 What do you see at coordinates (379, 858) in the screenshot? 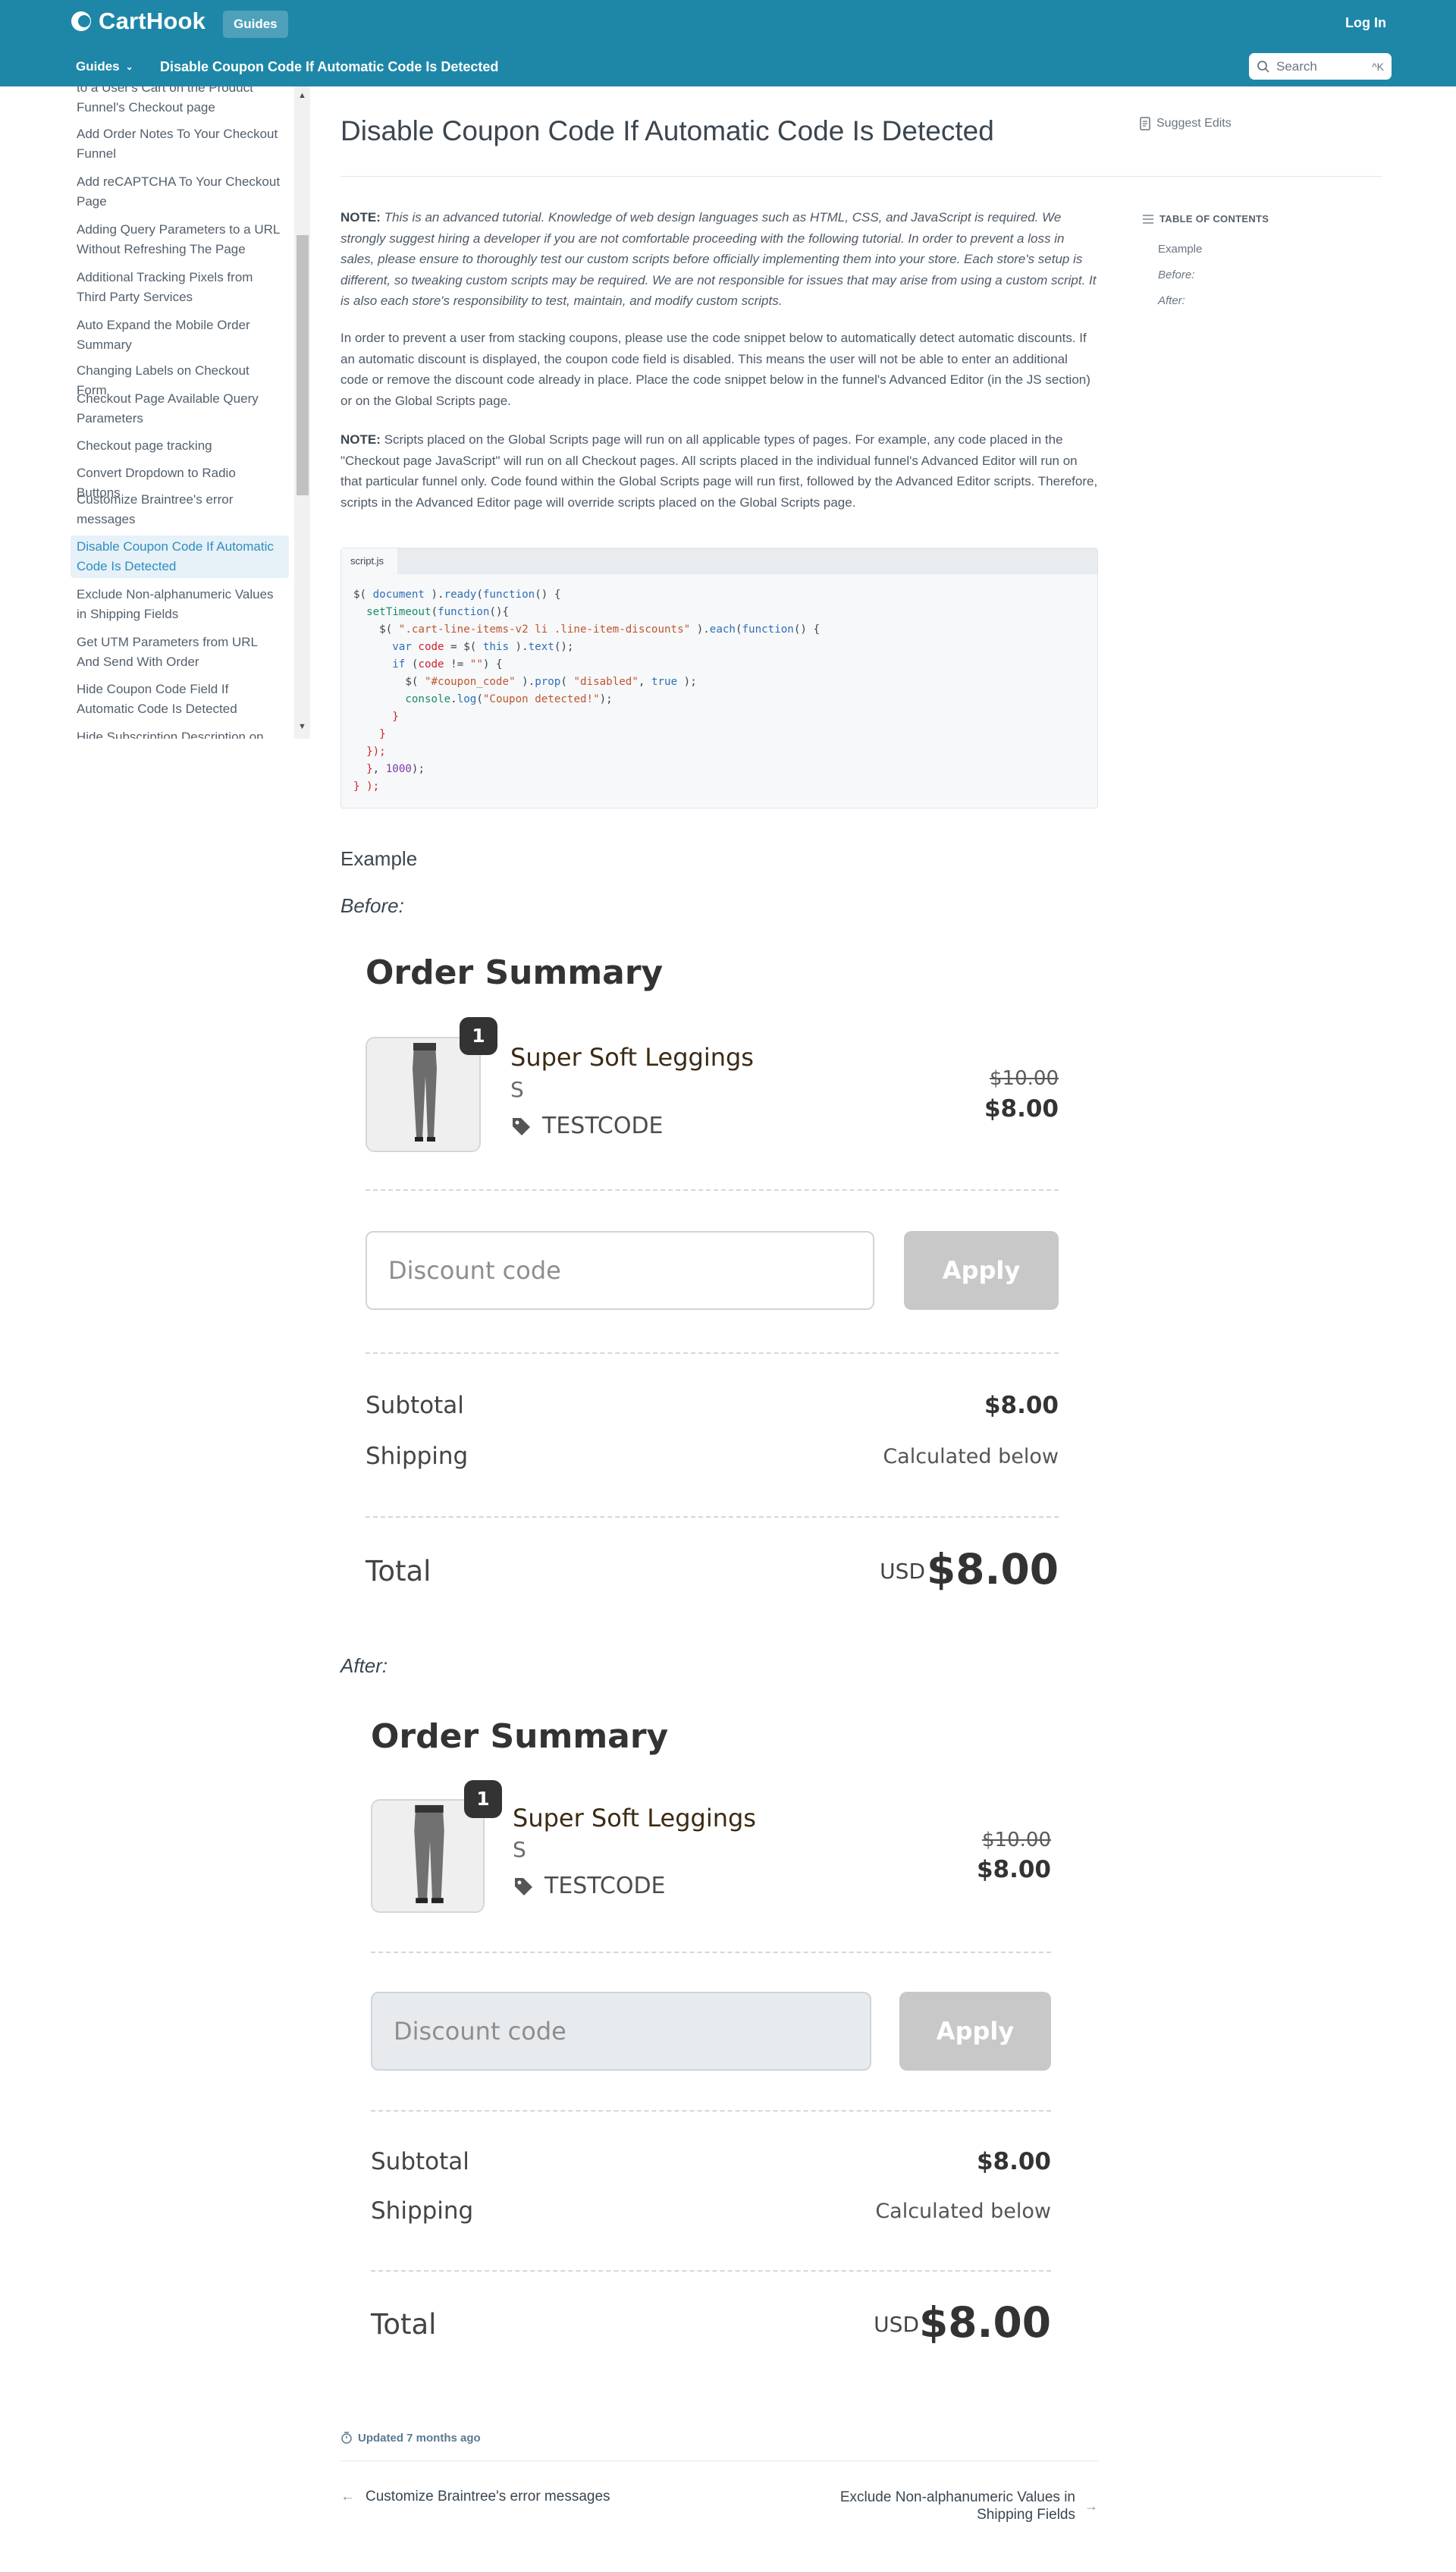
I see `example-heading: Example` at bounding box center [379, 858].